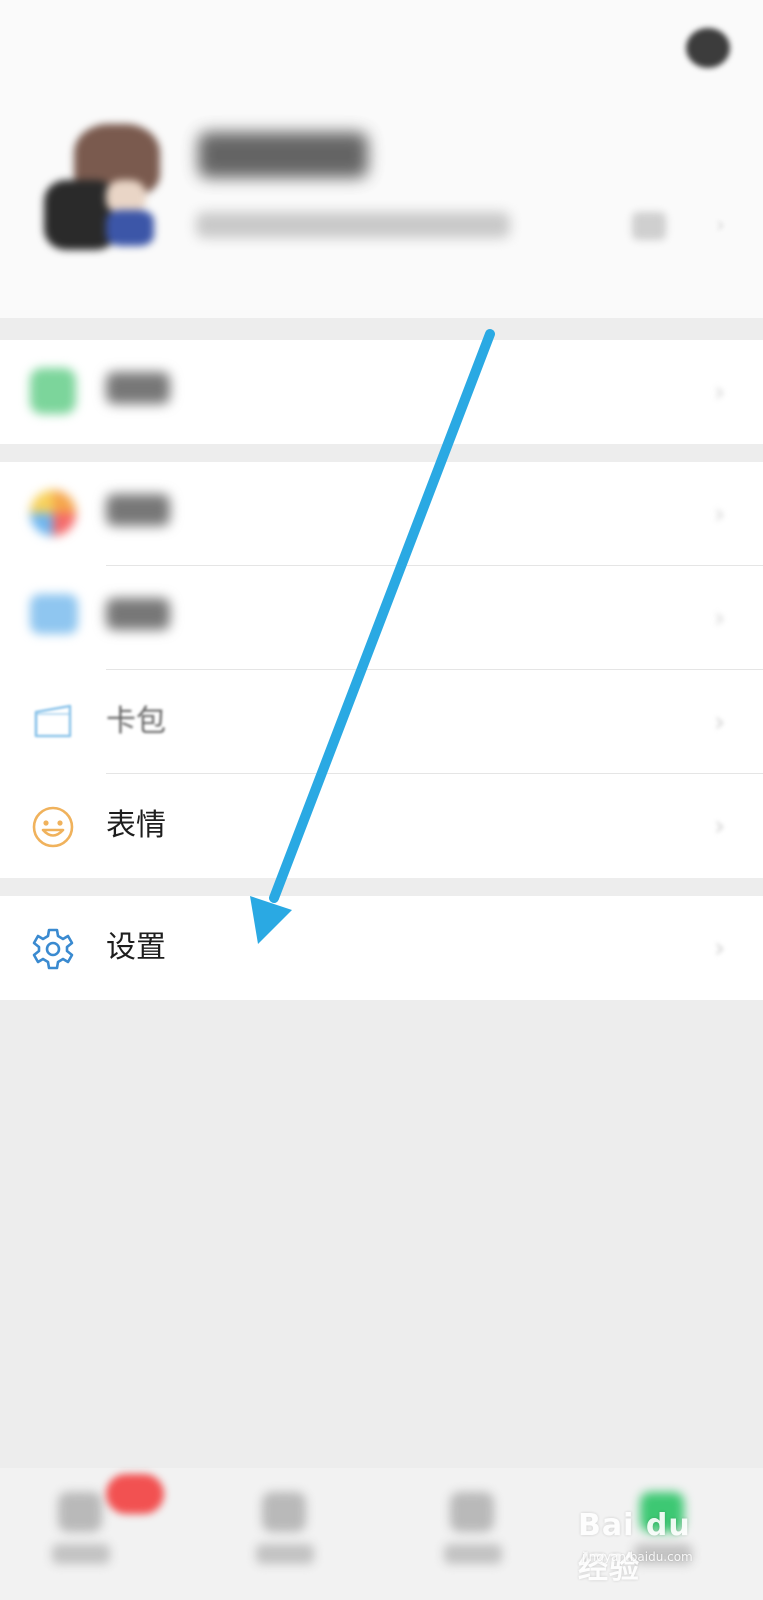 The width and height of the screenshot is (763, 1600). What do you see at coordinates (53, 949) in the screenshot?
I see `gear-icon` at bounding box center [53, 949].